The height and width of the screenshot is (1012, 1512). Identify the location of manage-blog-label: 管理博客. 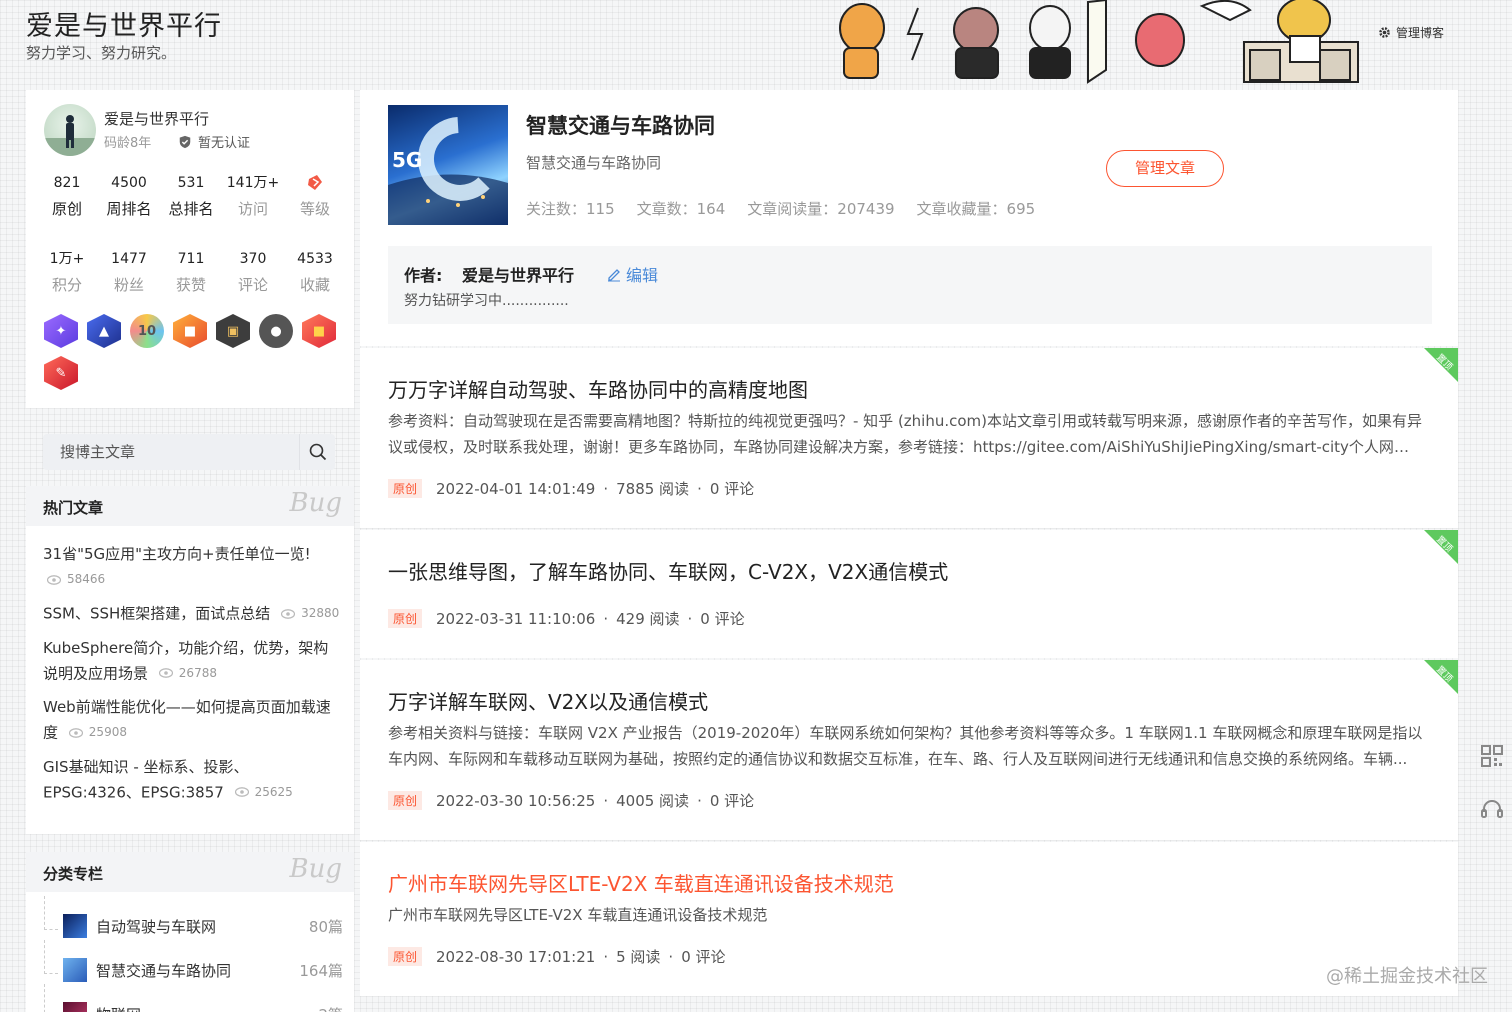
(1420, 33).